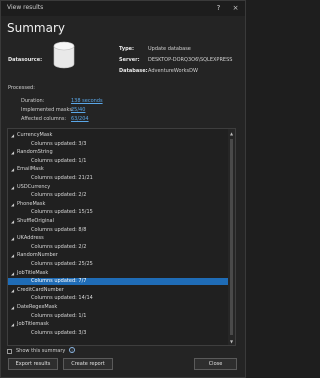 The height and width of the screenshot is (378, 320). What do you see at coordinates (118, 324) in the screenshot?
I see `tree-group-row: ◢ JobTitlemask` at bounding box center [118, 324].